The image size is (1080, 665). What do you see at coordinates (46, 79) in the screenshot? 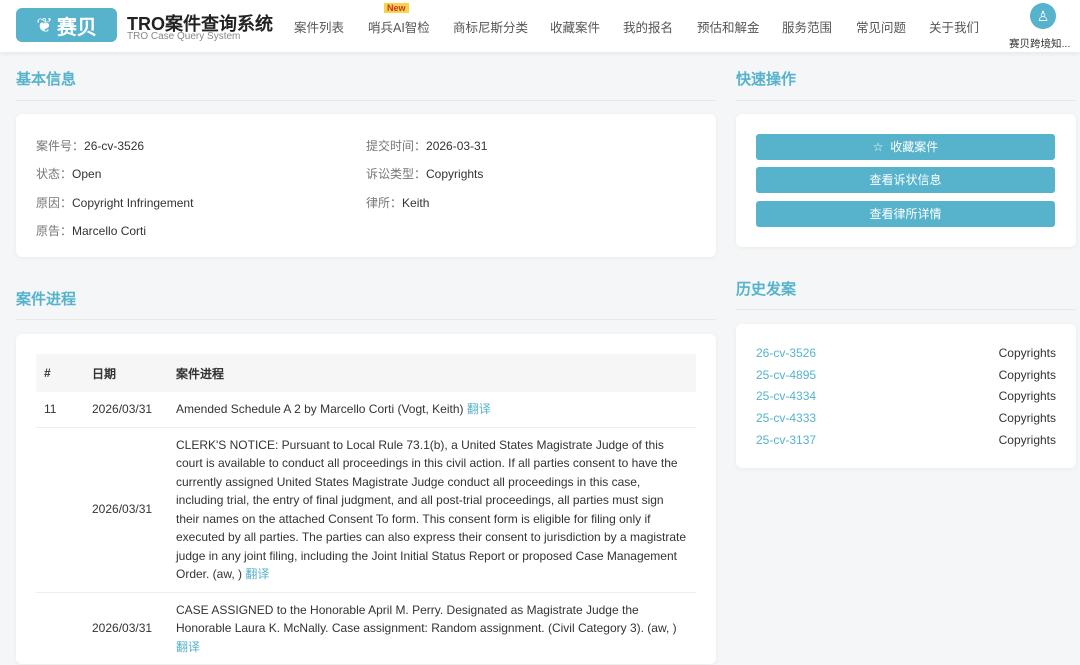
I see `basic-info-title: 基本信息` at bounding box center [46, 79].